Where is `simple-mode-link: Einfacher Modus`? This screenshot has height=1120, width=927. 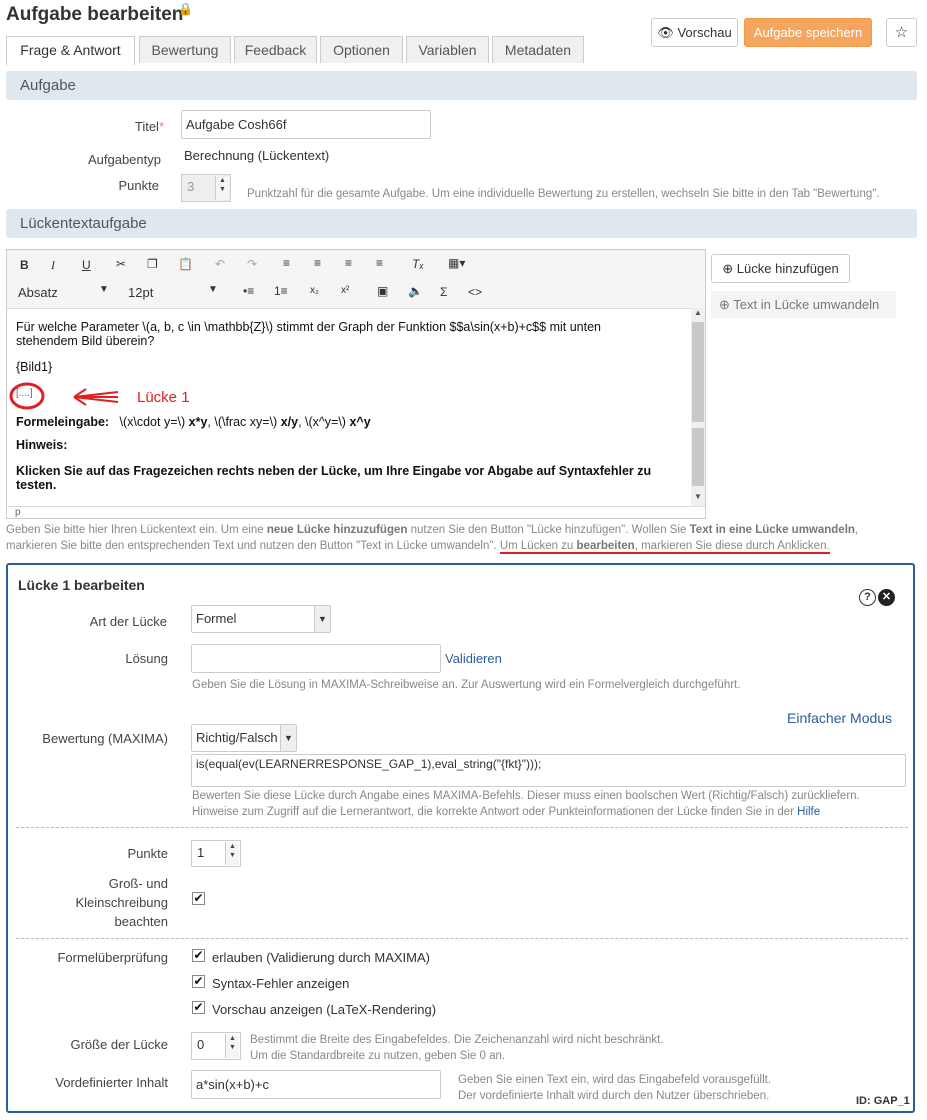 simple-mode-link: Einfacher Modus is located at coordinates (839, 718).